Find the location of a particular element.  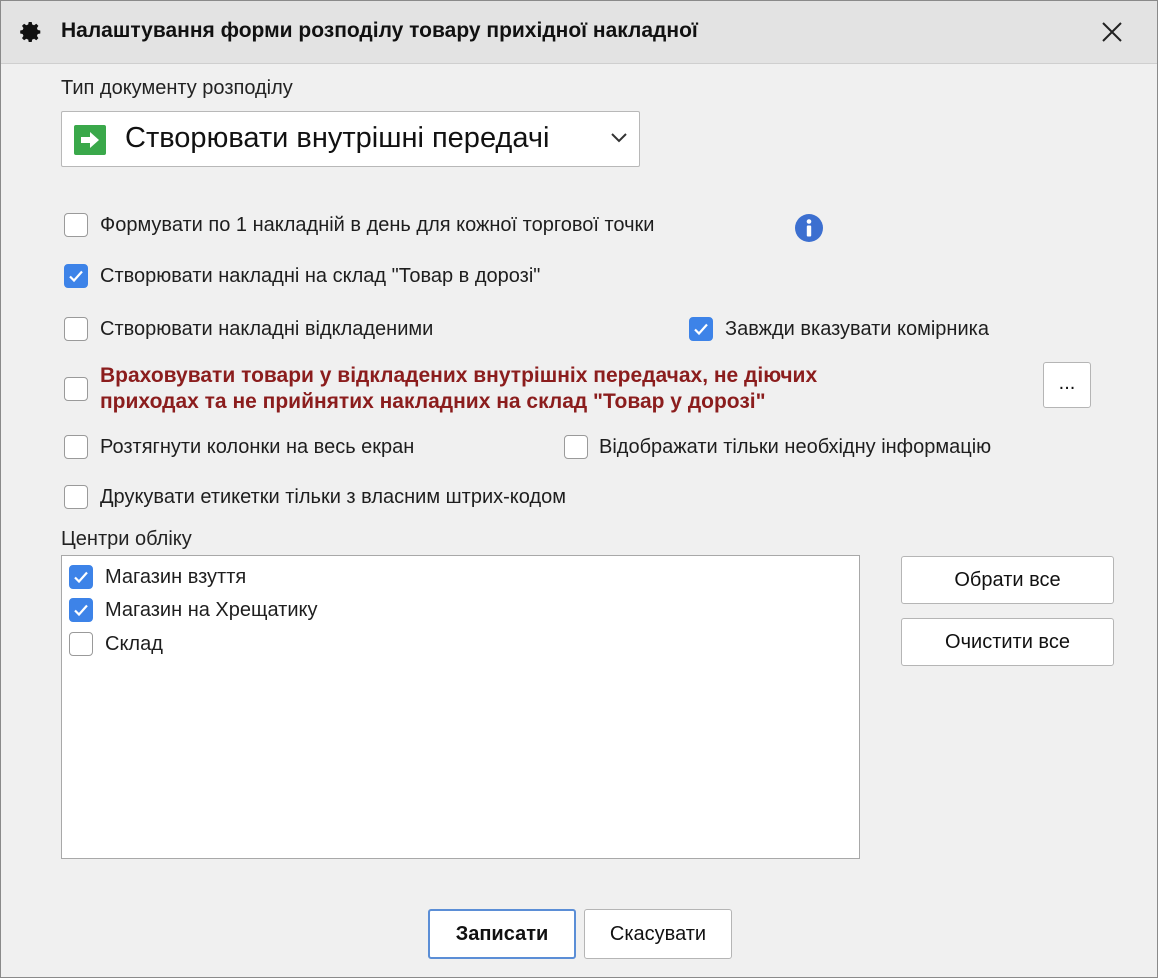

centers-label: Центри обліку is located at coordinates (126, 539).